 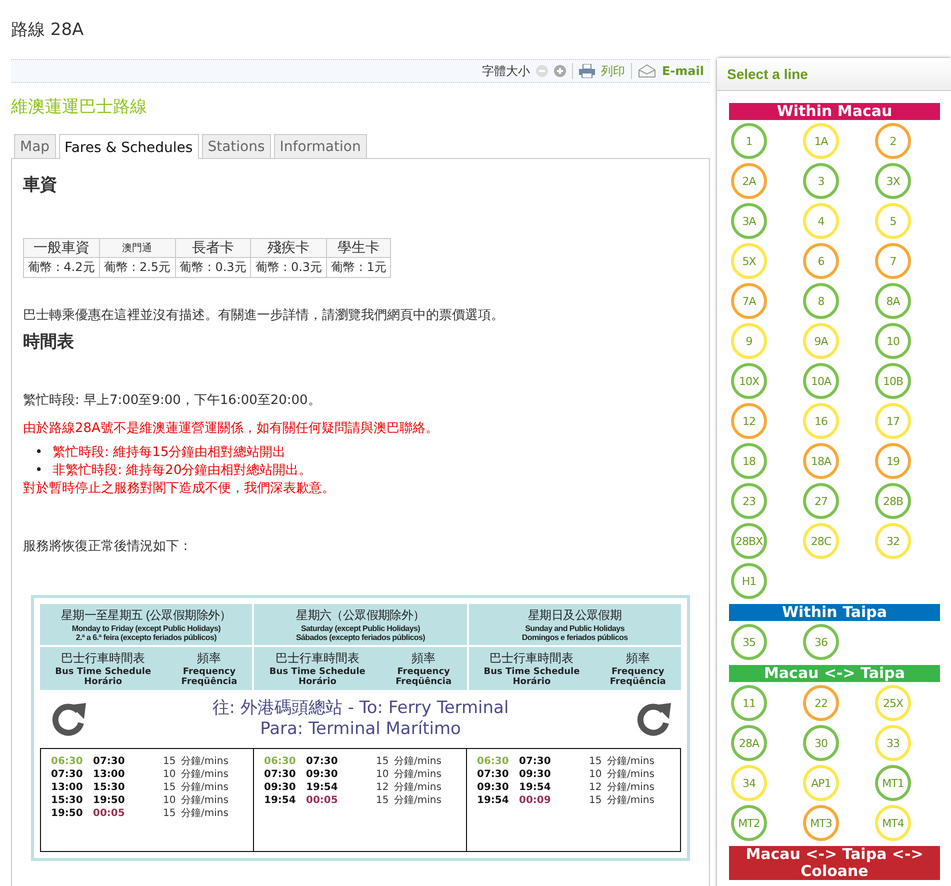 I want to click on print-link: 列印, so click(x=612, y=71).